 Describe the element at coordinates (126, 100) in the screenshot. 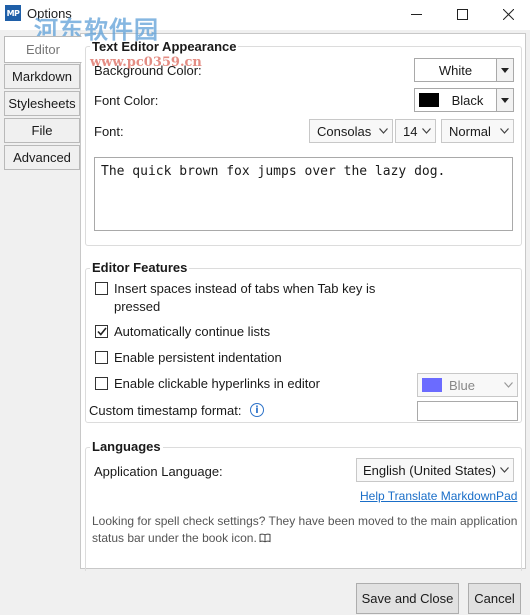

I see `font-color-label: Font Color:` at that location.